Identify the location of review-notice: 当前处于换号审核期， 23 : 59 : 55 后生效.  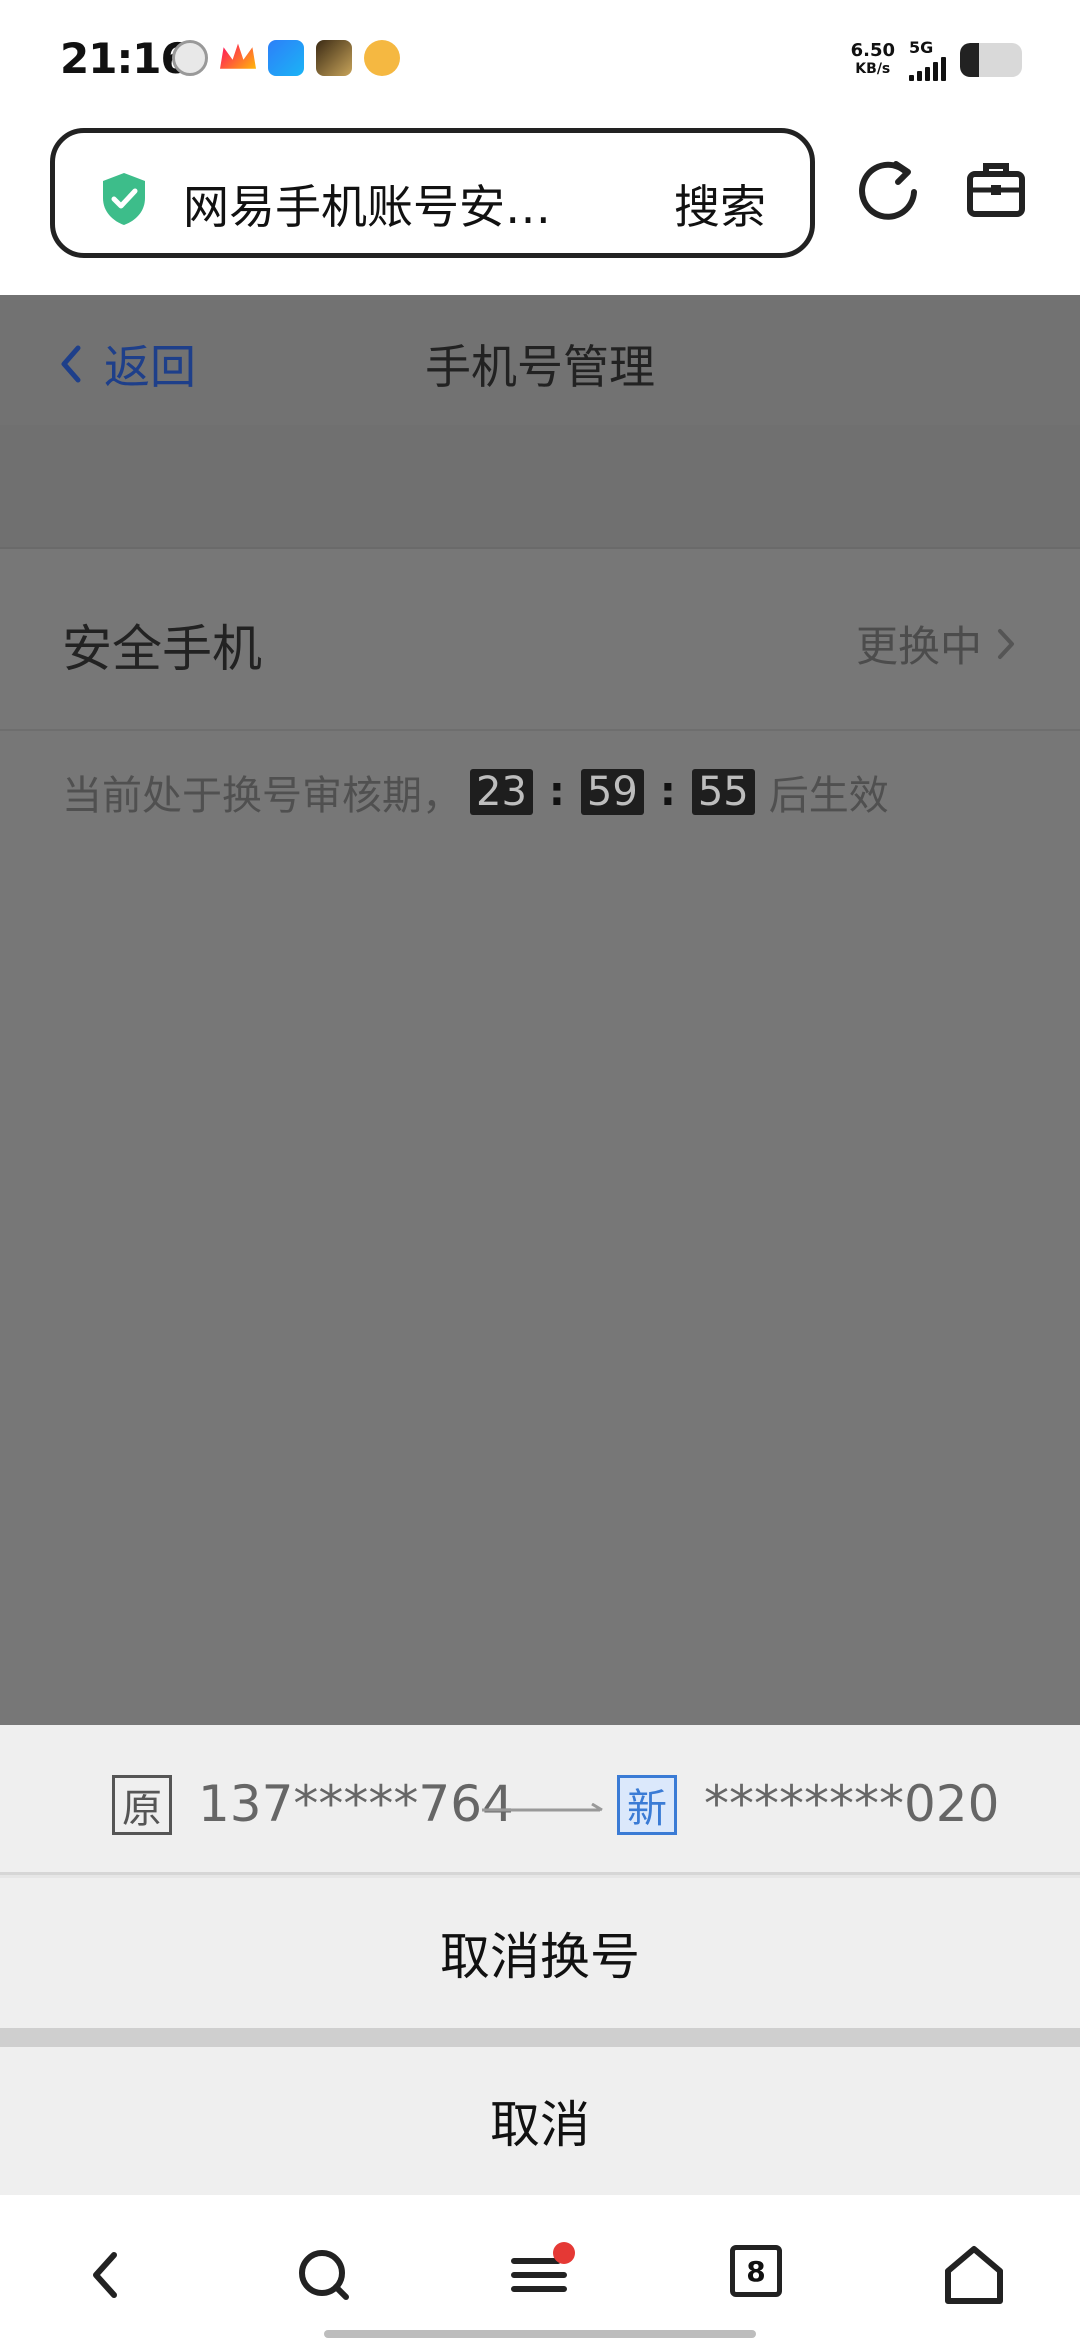
(475, 792).